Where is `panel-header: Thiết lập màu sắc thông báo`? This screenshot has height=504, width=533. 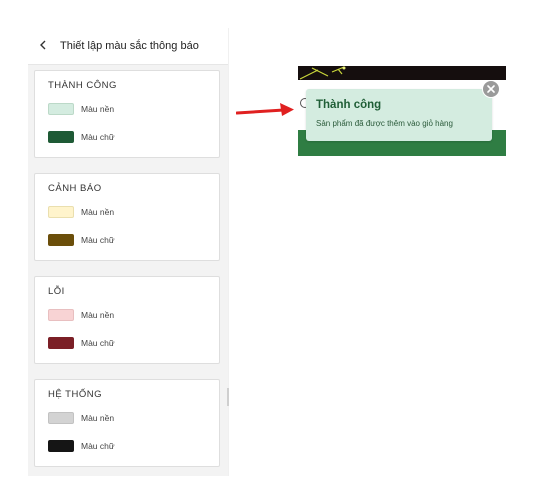
panel-header: Thiết lập màu sắc thông báo is located at coordinates (128, 46).